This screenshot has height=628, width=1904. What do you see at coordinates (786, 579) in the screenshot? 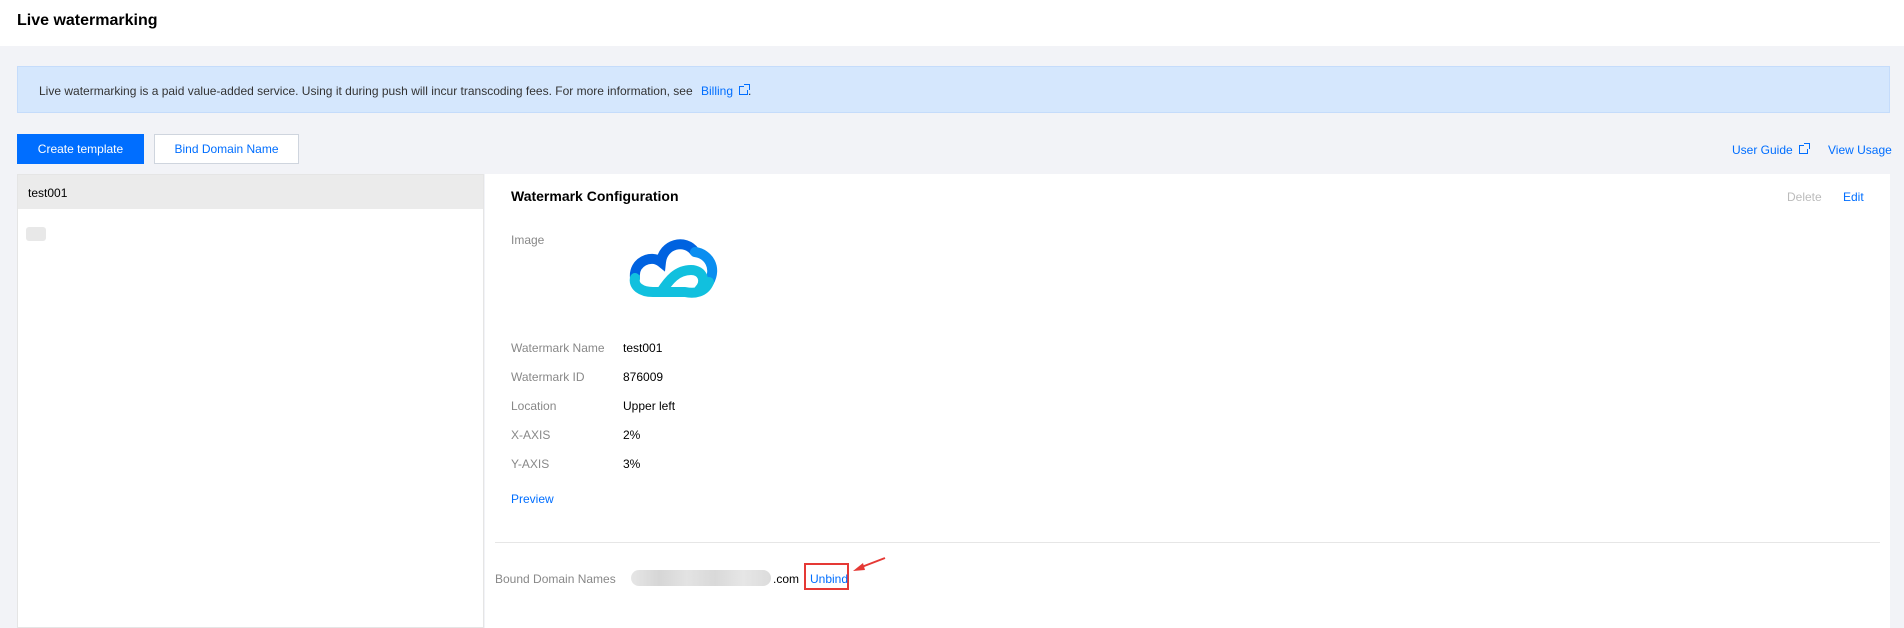
I see `domain-suffix: .com` at bounding box center [786, 579].